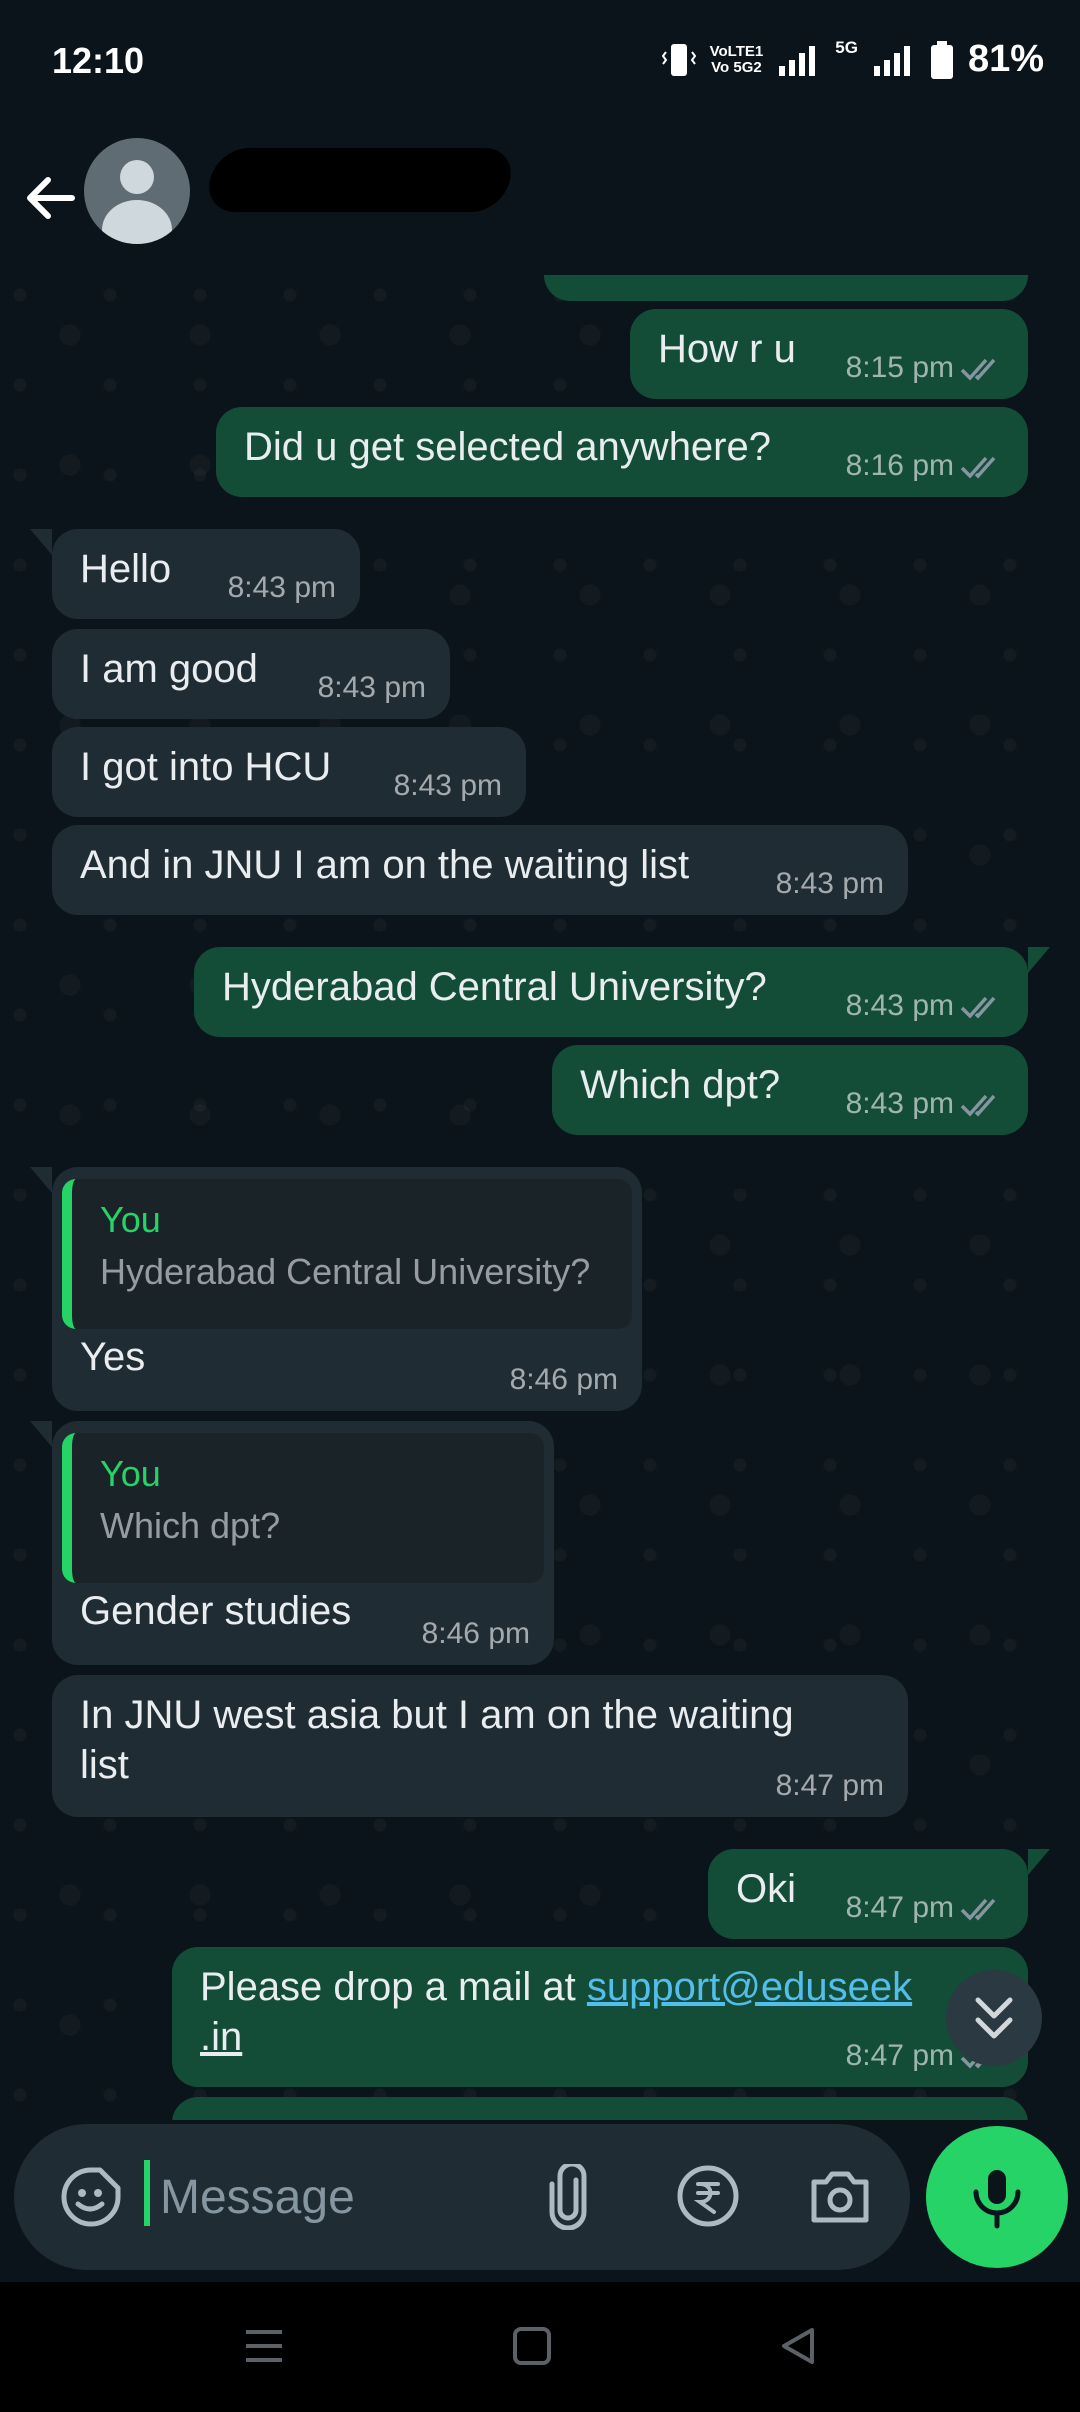  What do you see at coordinates (749, 1987) in the screenshot?
I see `email-link: support@eduseek` at bounding box center [749, 1987].